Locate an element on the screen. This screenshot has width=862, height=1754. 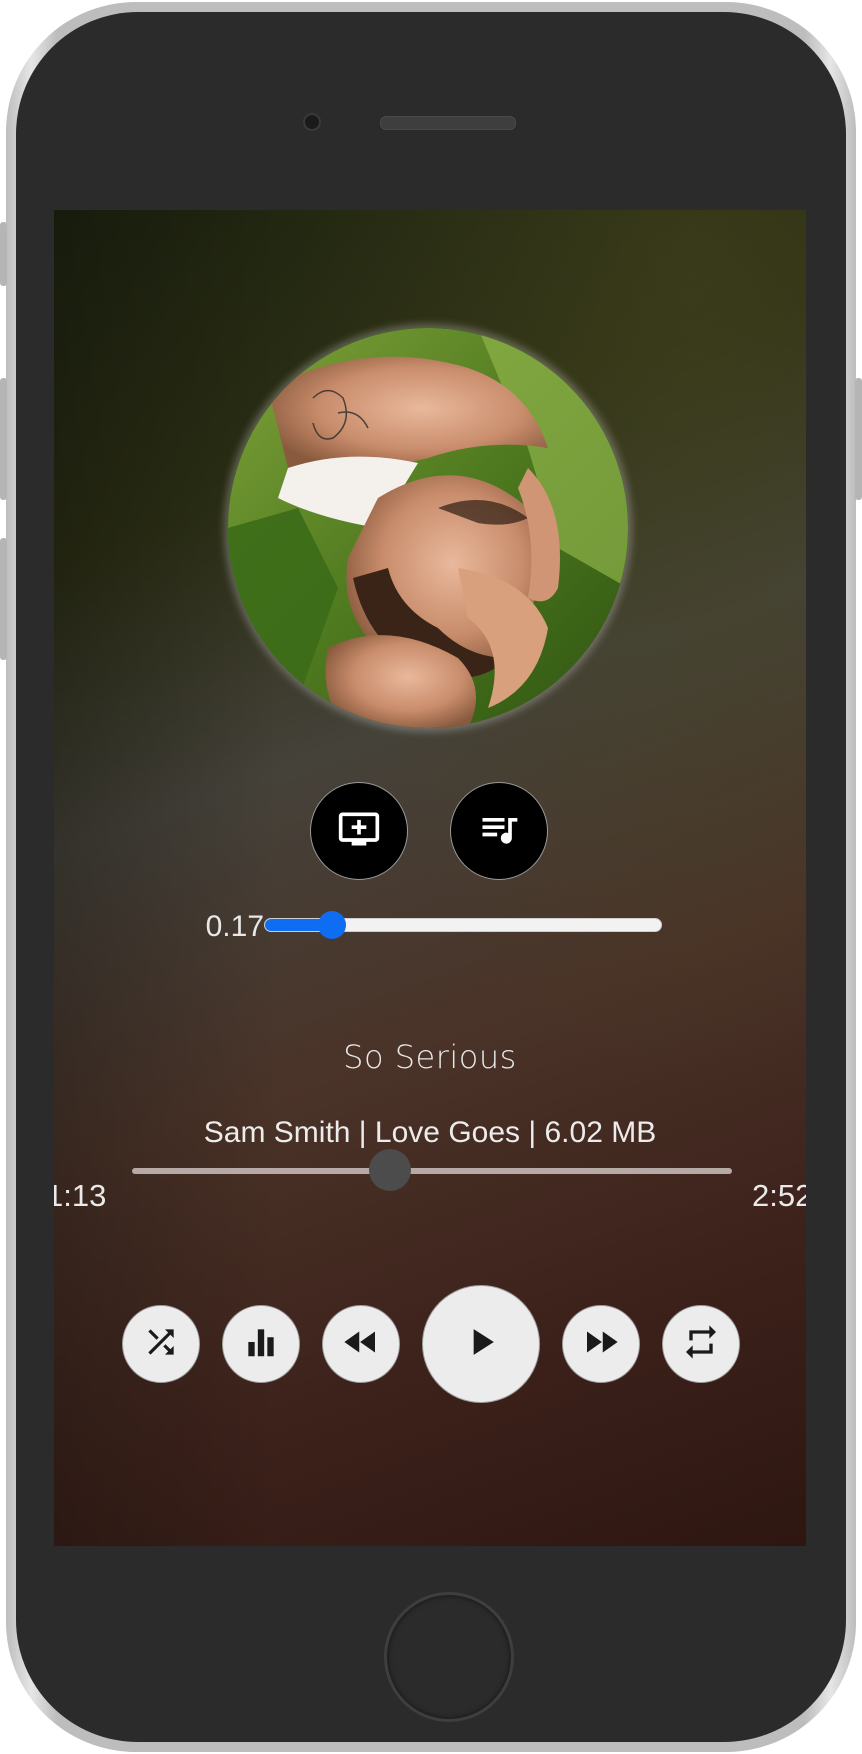
add-to-screen-button is located at coordinates (359, 831).